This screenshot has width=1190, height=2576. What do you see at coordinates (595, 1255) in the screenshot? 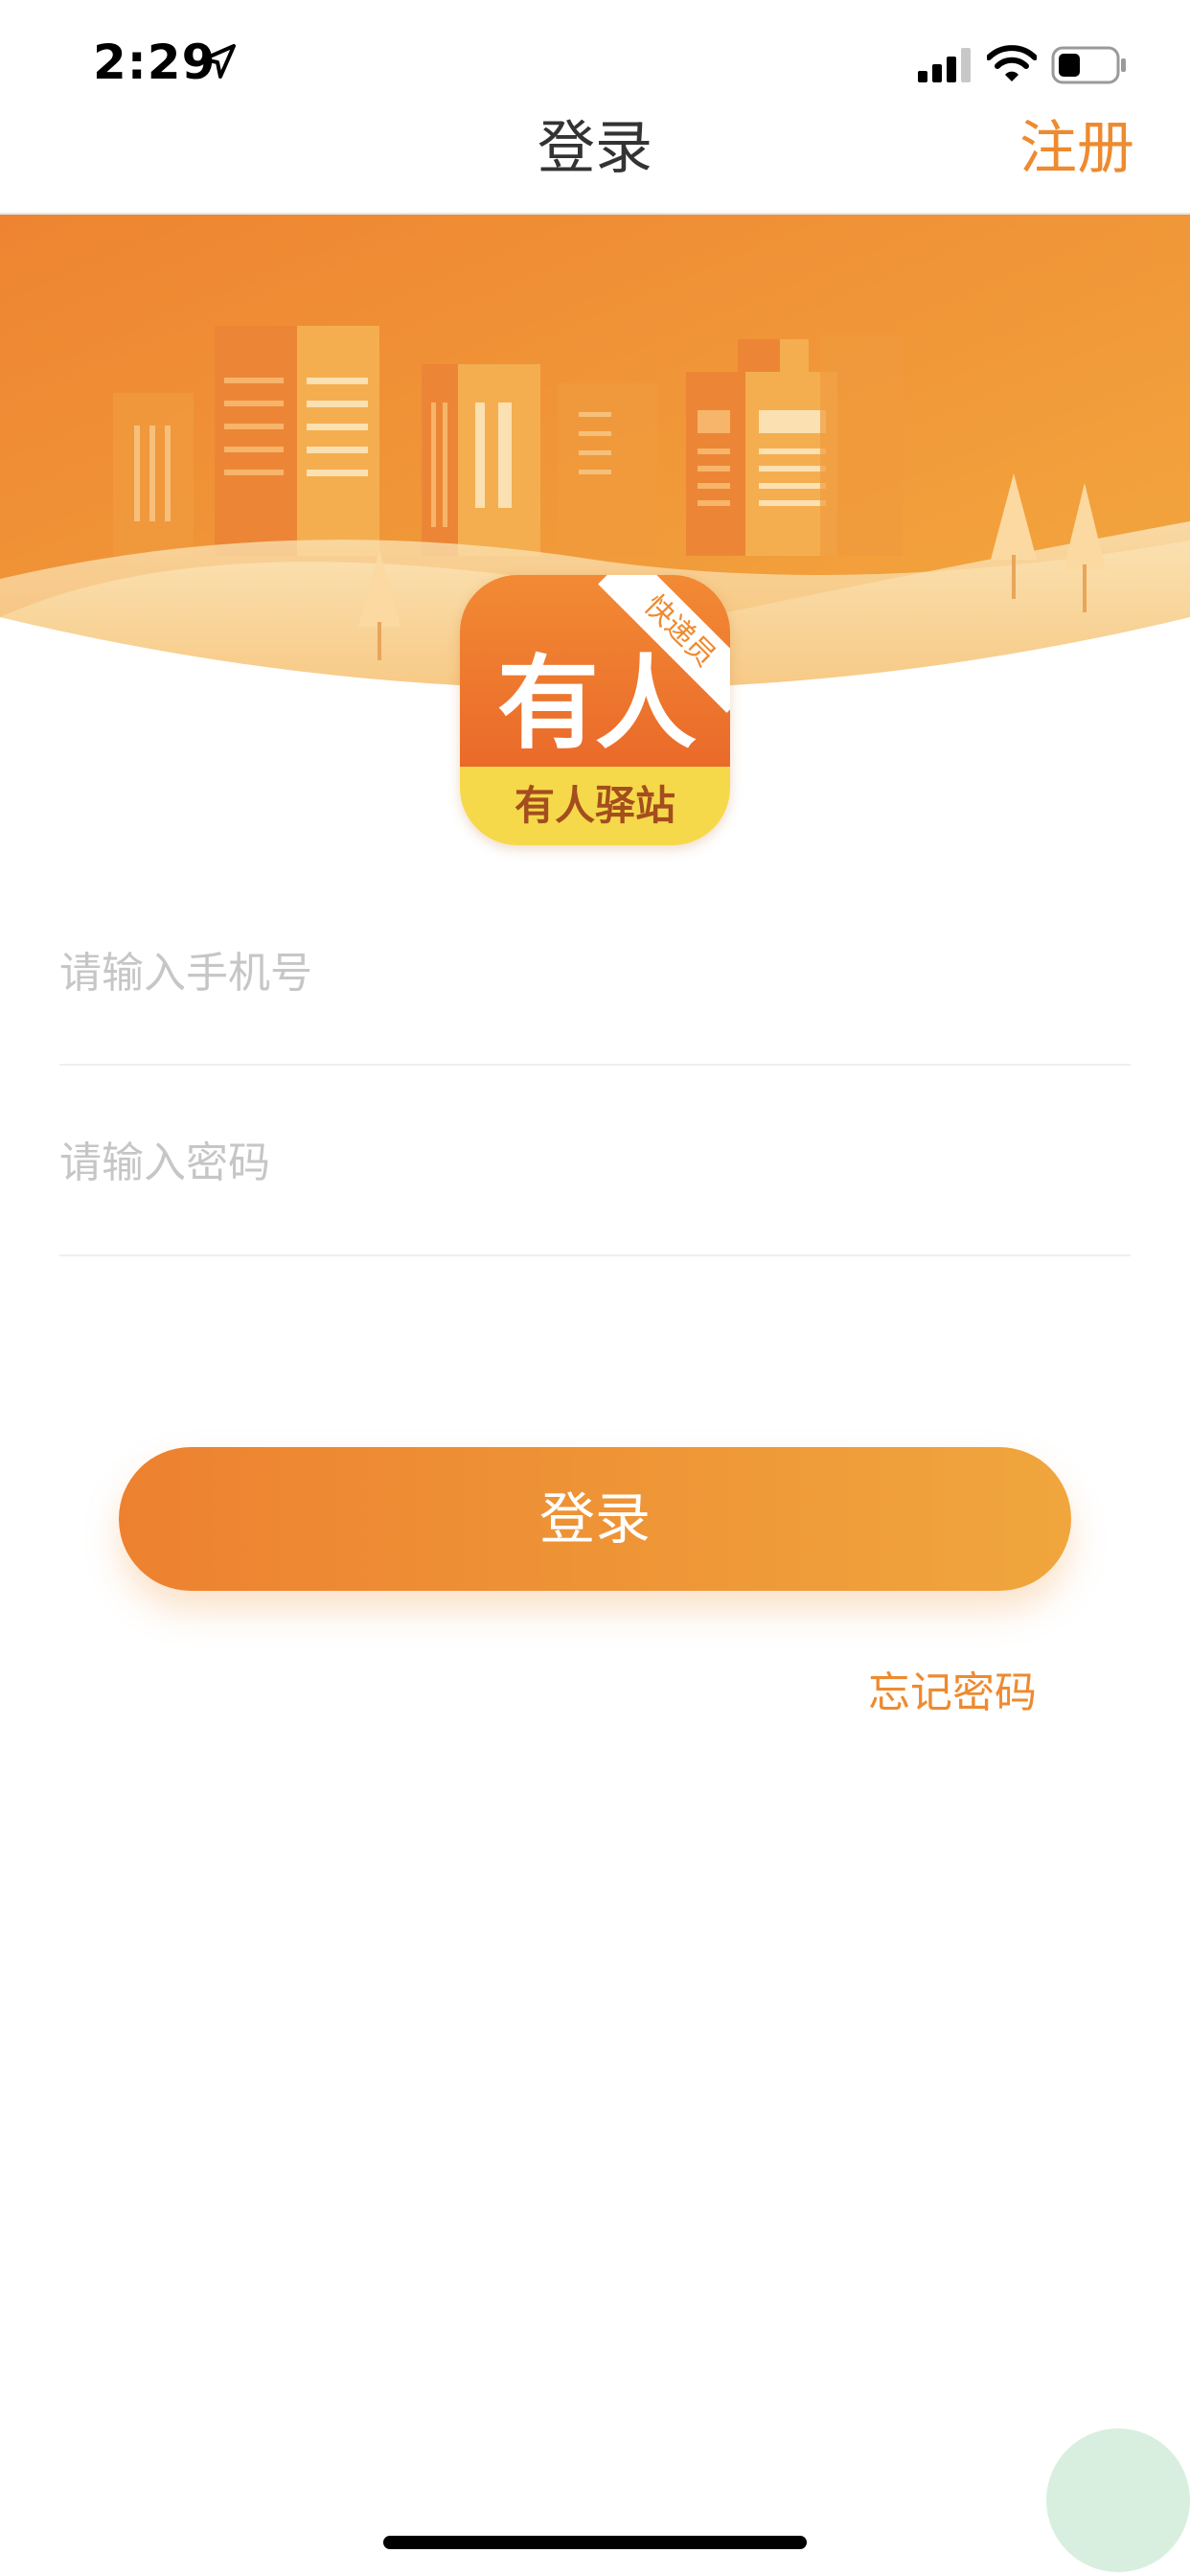
I see `password-divider` at bounding box center [595, 1255].